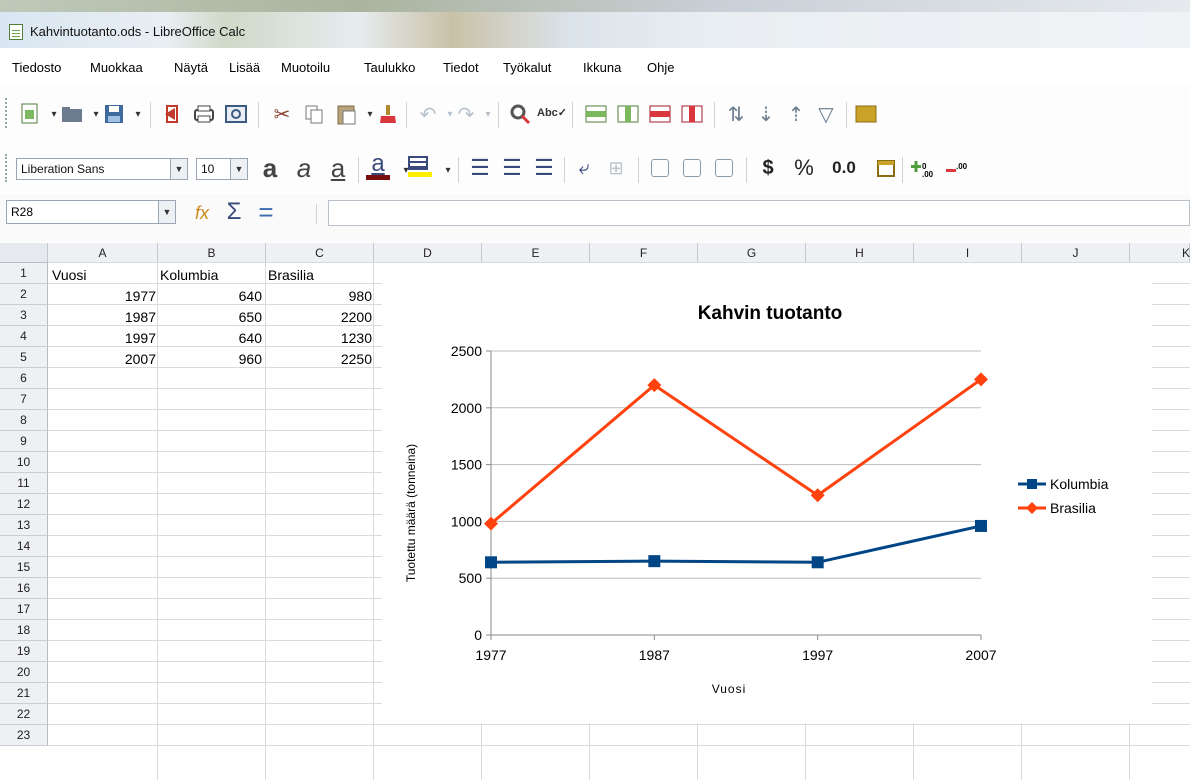 The image size is (1190, 780). I want to click on merge-cells-icon: ⊞, so click(616, 168).